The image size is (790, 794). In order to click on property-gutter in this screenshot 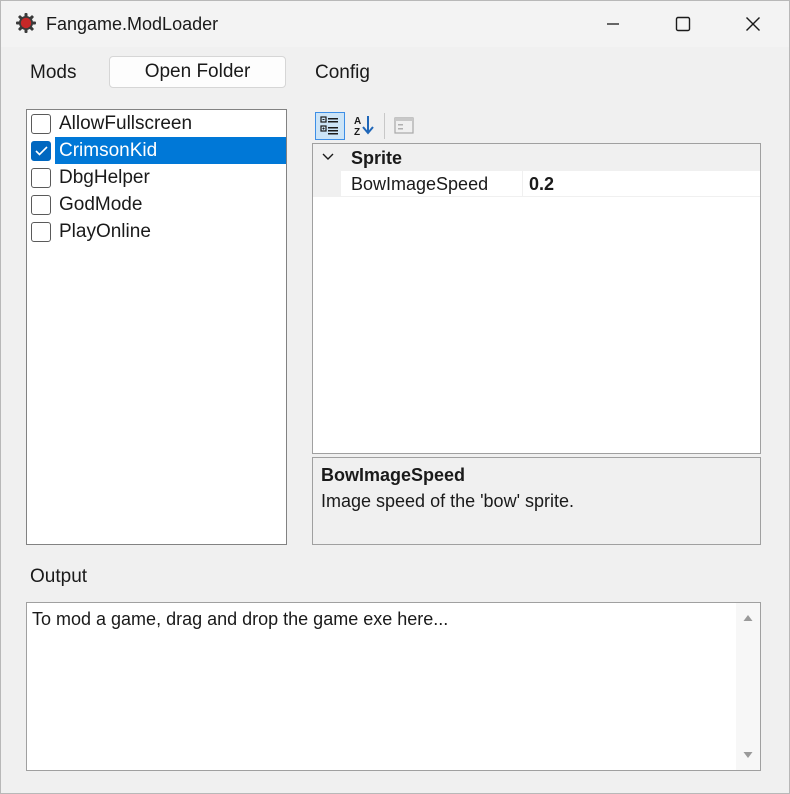, I will do `click(327, 184)`.